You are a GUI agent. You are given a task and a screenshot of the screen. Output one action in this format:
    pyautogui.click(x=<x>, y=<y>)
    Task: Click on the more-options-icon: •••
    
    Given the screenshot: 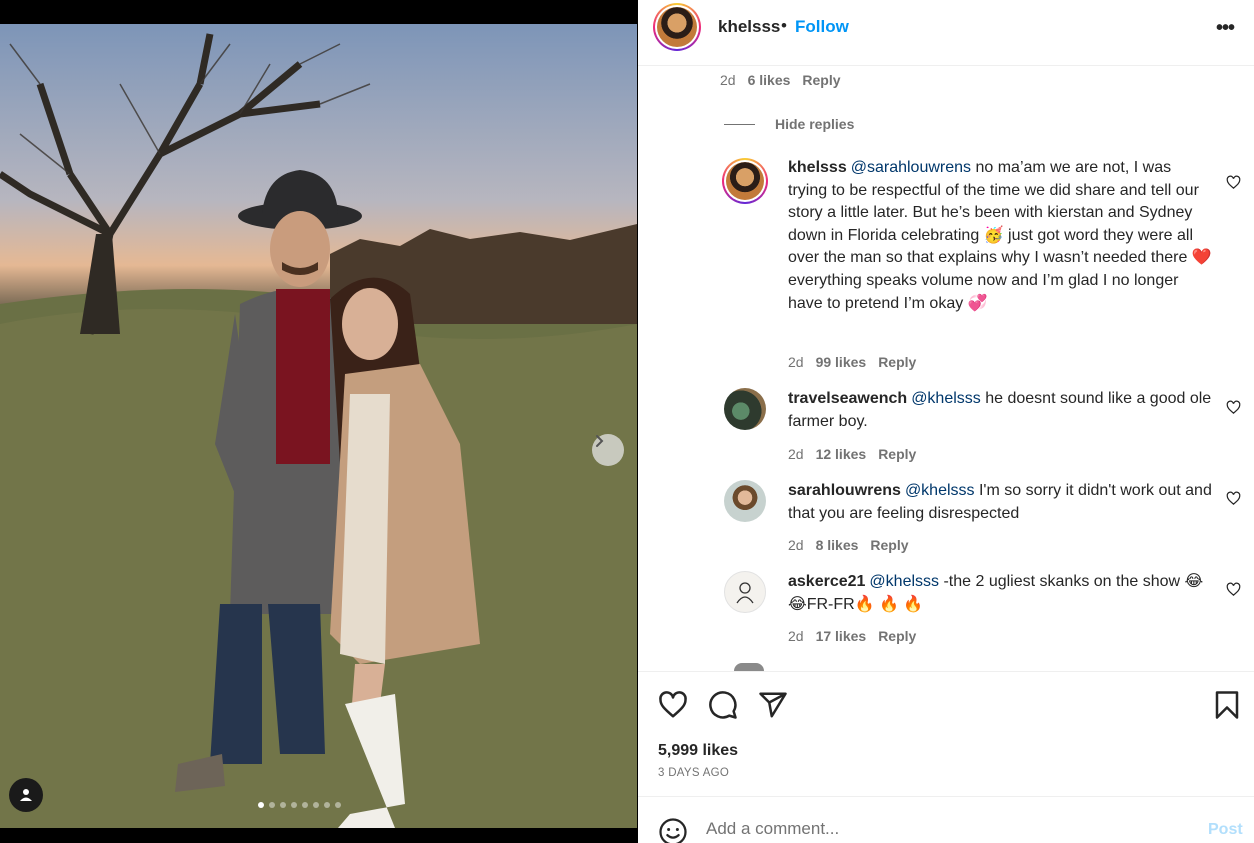 What is the action you would take?
    pyautogui.click(x=1225, y=28)
    